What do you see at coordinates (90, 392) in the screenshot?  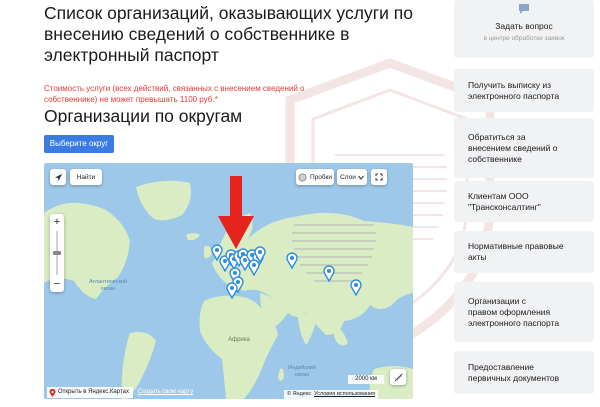 I see `open-in-yandex-link: Открыть в Яндекс.Картах` at bounding box center [90, 392].